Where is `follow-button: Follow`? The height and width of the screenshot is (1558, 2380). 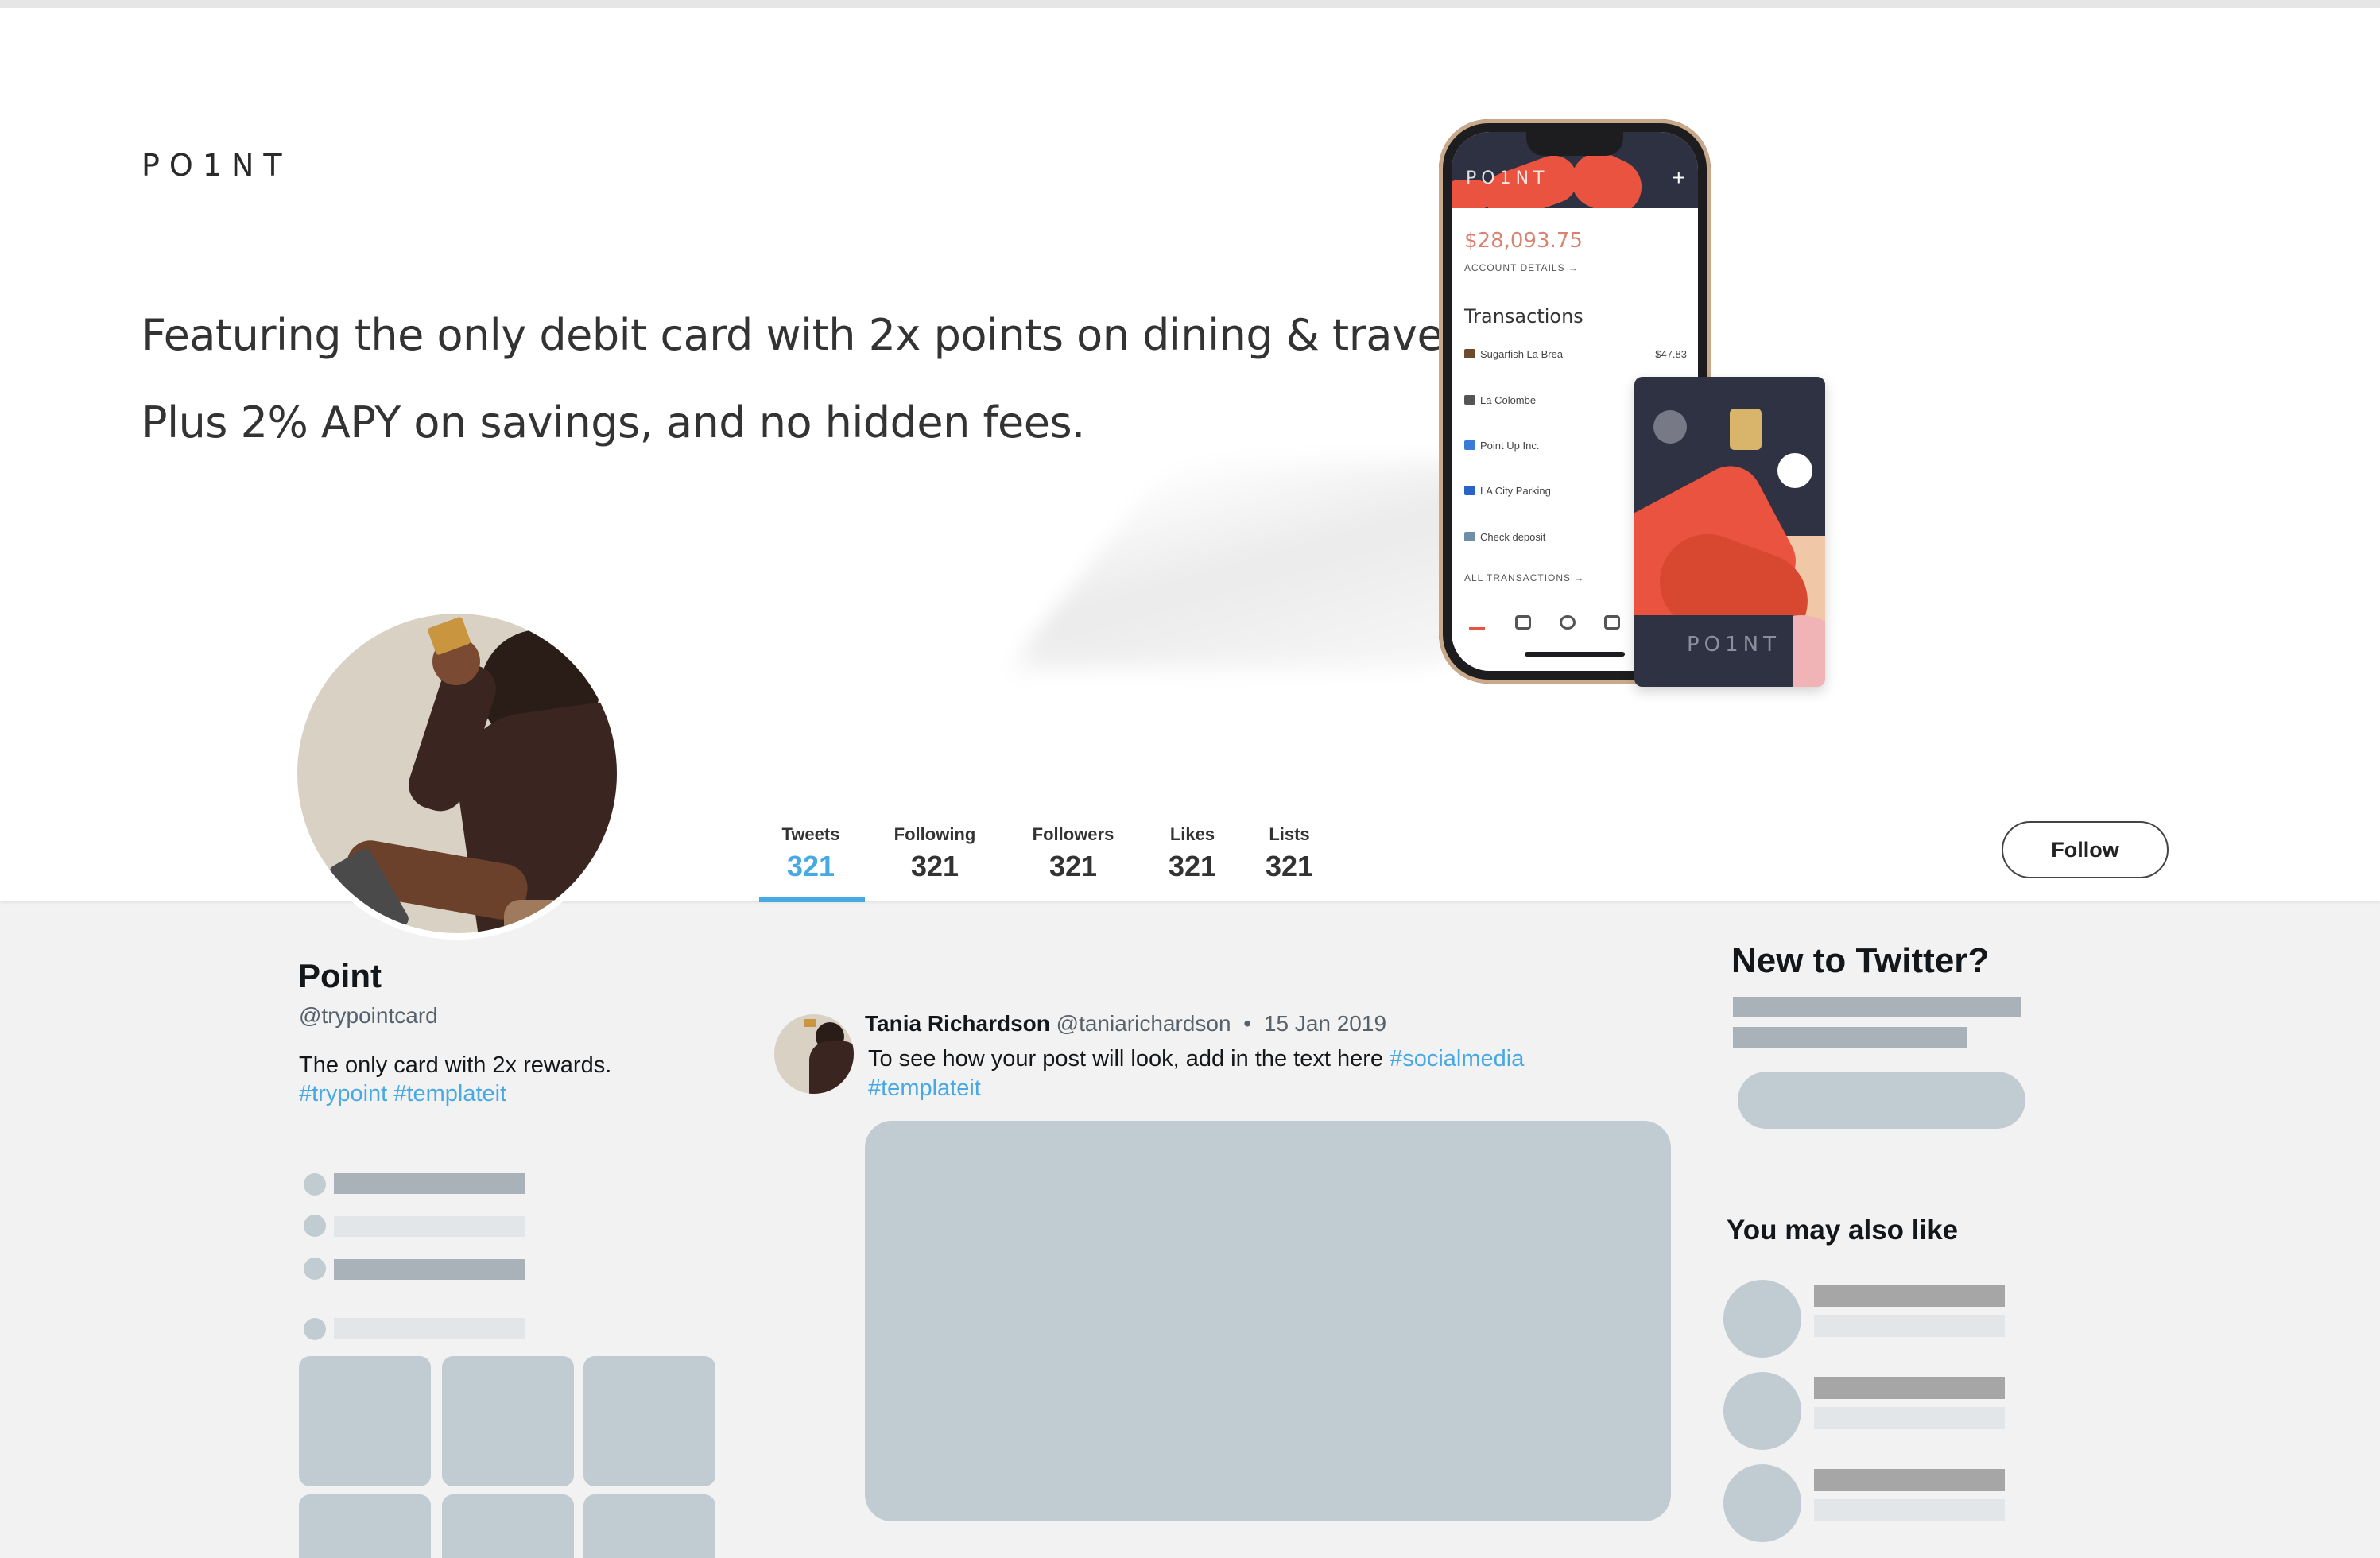
follow-button: Follow is located at coordinates (2085, 849).